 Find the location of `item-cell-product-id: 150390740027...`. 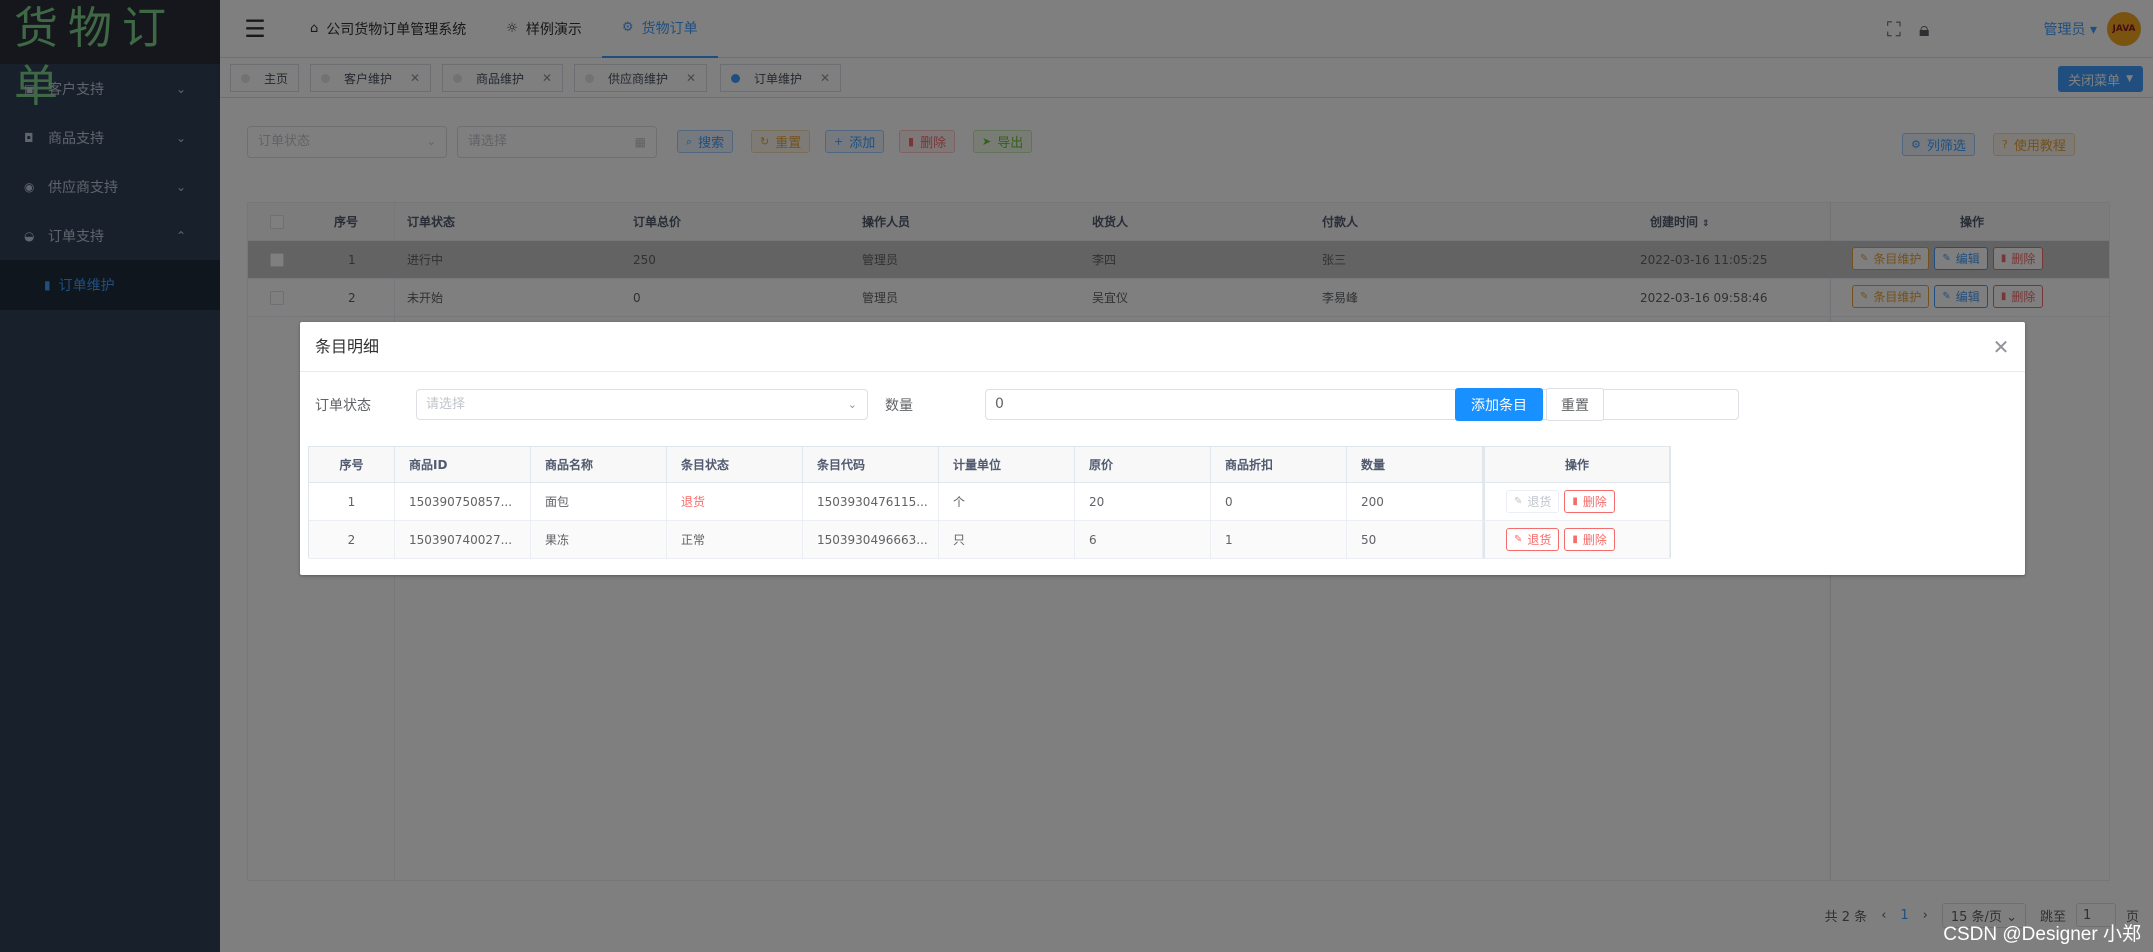

item-cell-product-id: 150390740027... is located at coordinates (463, 540).